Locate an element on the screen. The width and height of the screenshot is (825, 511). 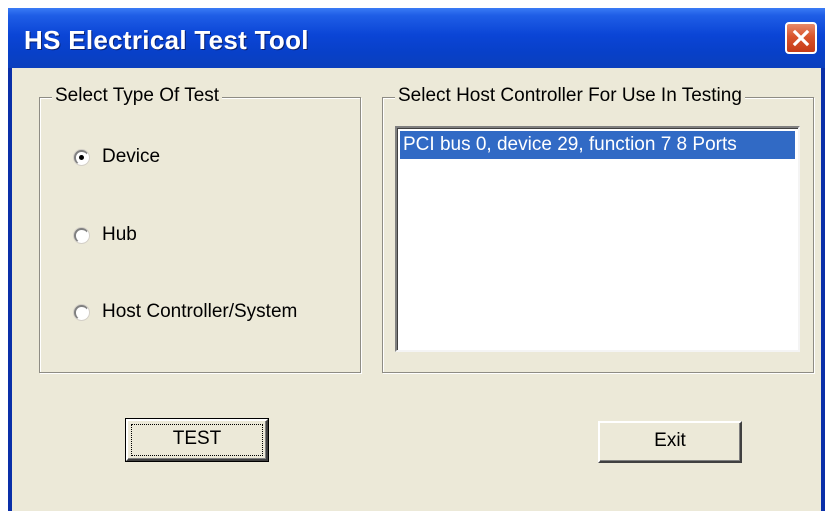
radio-option-device: Device is located at coordinates (117, 157).